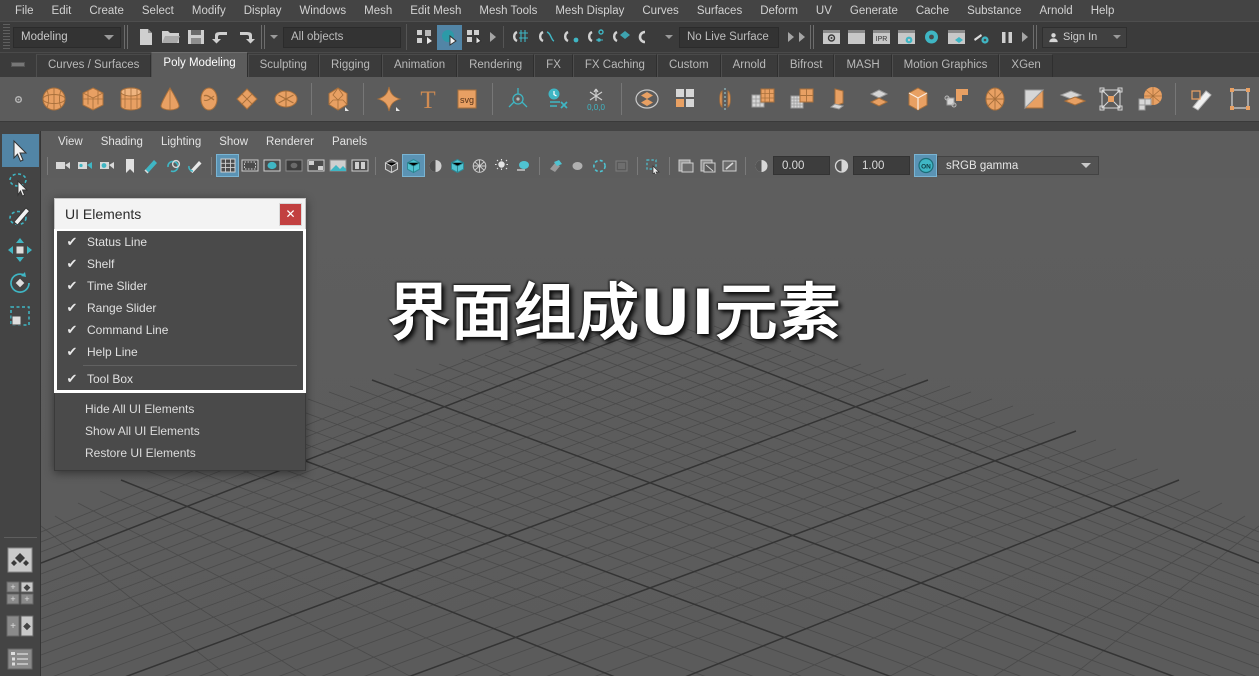  I want to click on select-component-icon, so click(474, 37).